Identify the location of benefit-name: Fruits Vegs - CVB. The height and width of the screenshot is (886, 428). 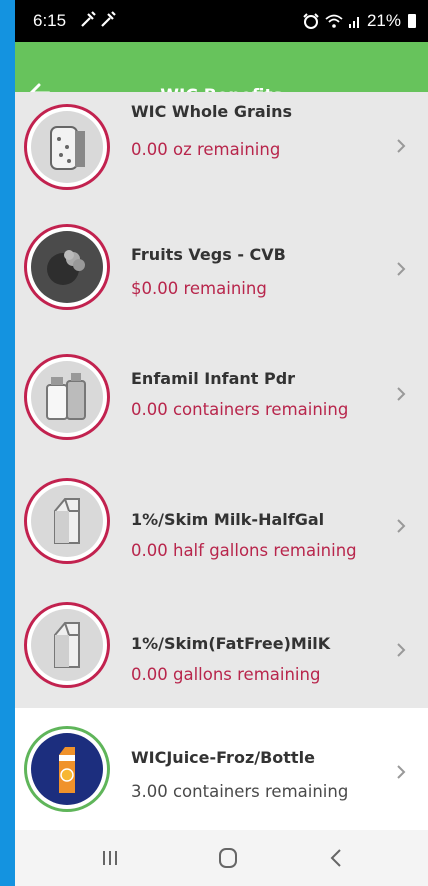
(208, 254).